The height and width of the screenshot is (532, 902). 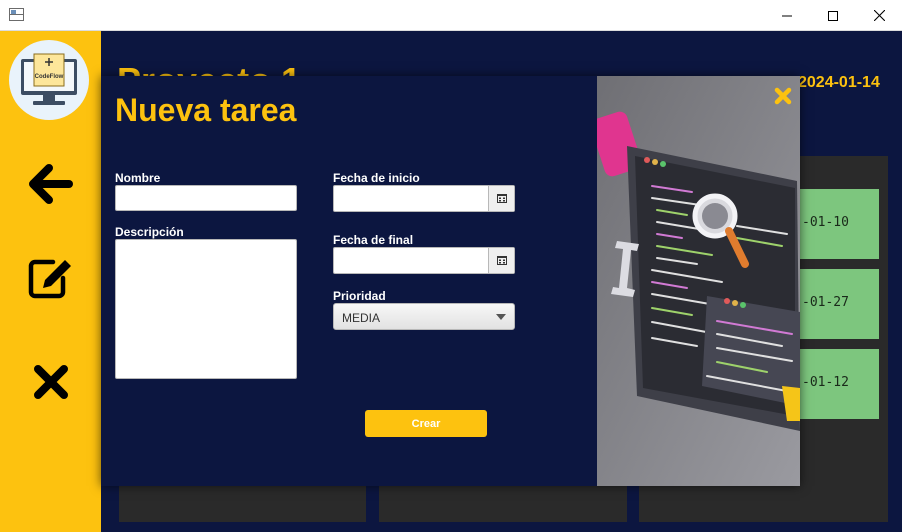 I want to click on fecha-final-calendar-button, so click(x=501, y=260).